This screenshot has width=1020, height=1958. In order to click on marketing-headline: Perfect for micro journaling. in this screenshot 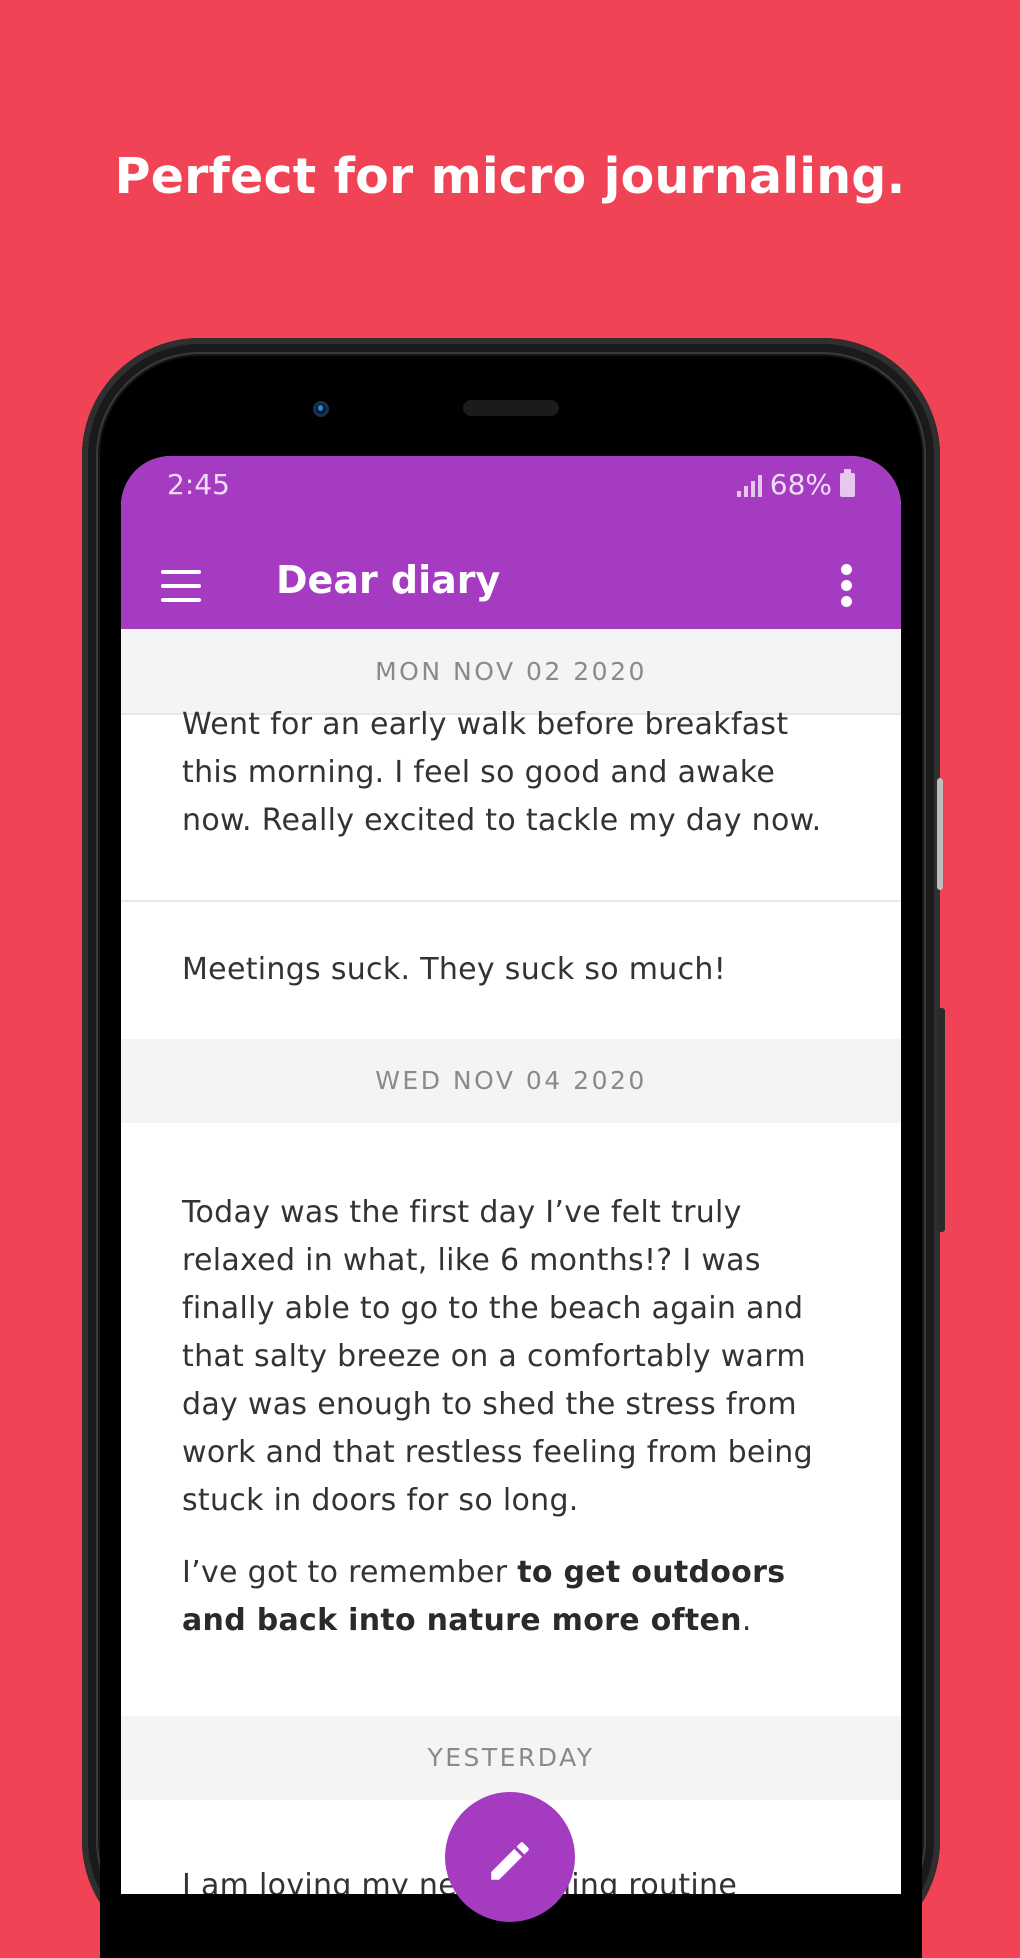, I will do `click(510, 176)`.